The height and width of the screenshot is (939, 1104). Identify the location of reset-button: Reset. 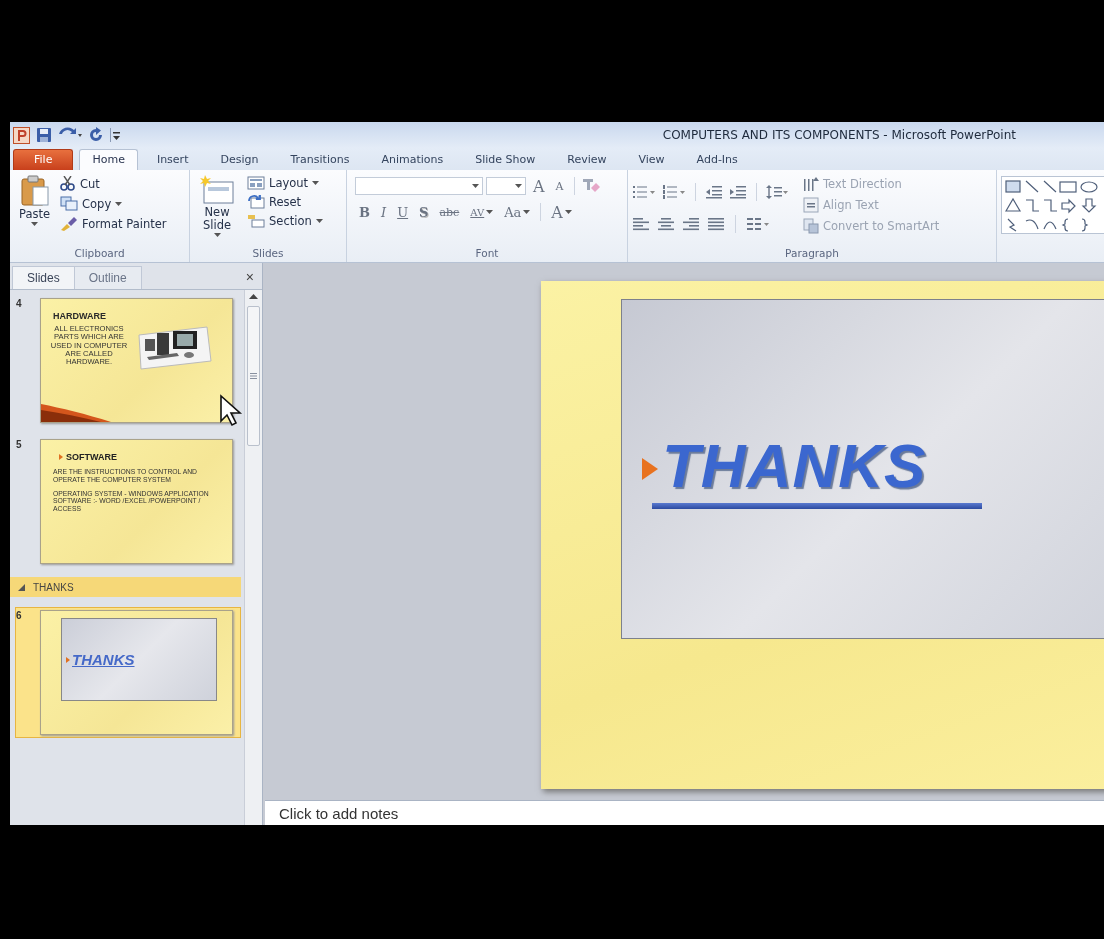
(285, 202).